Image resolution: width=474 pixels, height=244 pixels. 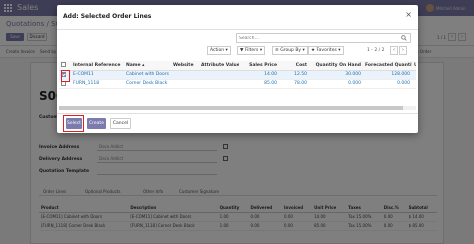 What do you see at coordinates (96, 123) in the screenshot?
I see `create-button: Create` at bounding box center [96, 123].